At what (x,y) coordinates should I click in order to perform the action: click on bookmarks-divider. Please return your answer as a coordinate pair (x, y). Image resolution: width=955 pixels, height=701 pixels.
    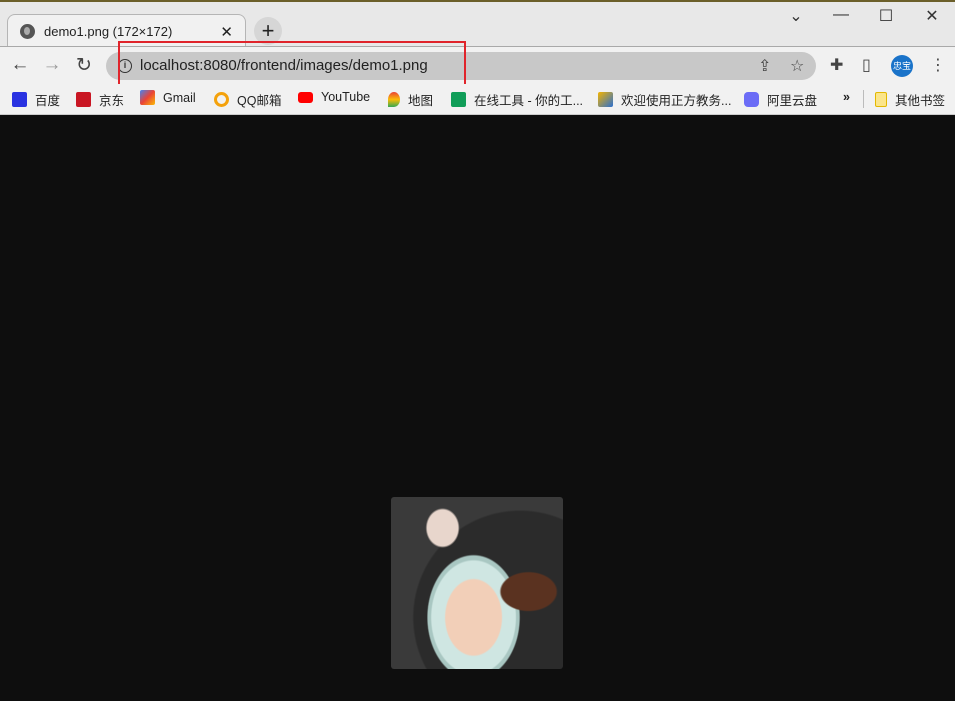
    Looking at the image, I should click on (863, 99).